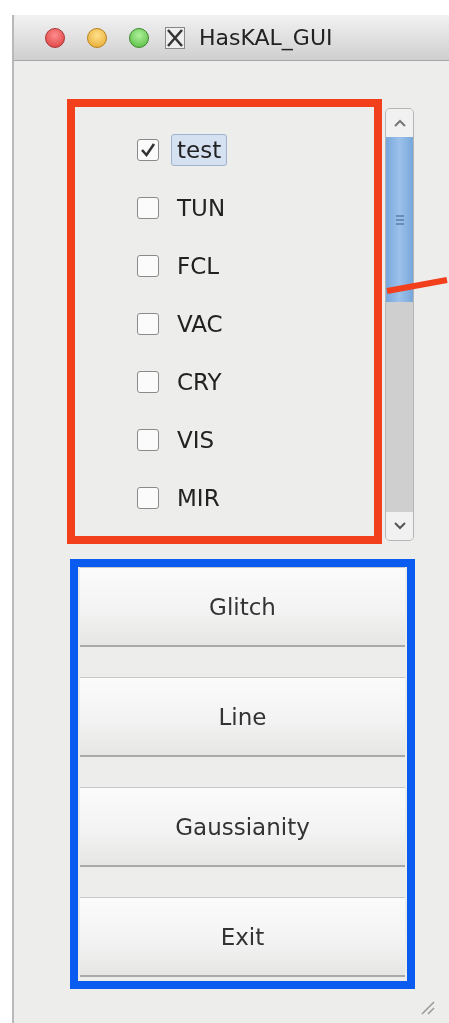 The height and width of the screenshot is (1023, 449). I want to click on x-logo-icon, so click(175, 37).